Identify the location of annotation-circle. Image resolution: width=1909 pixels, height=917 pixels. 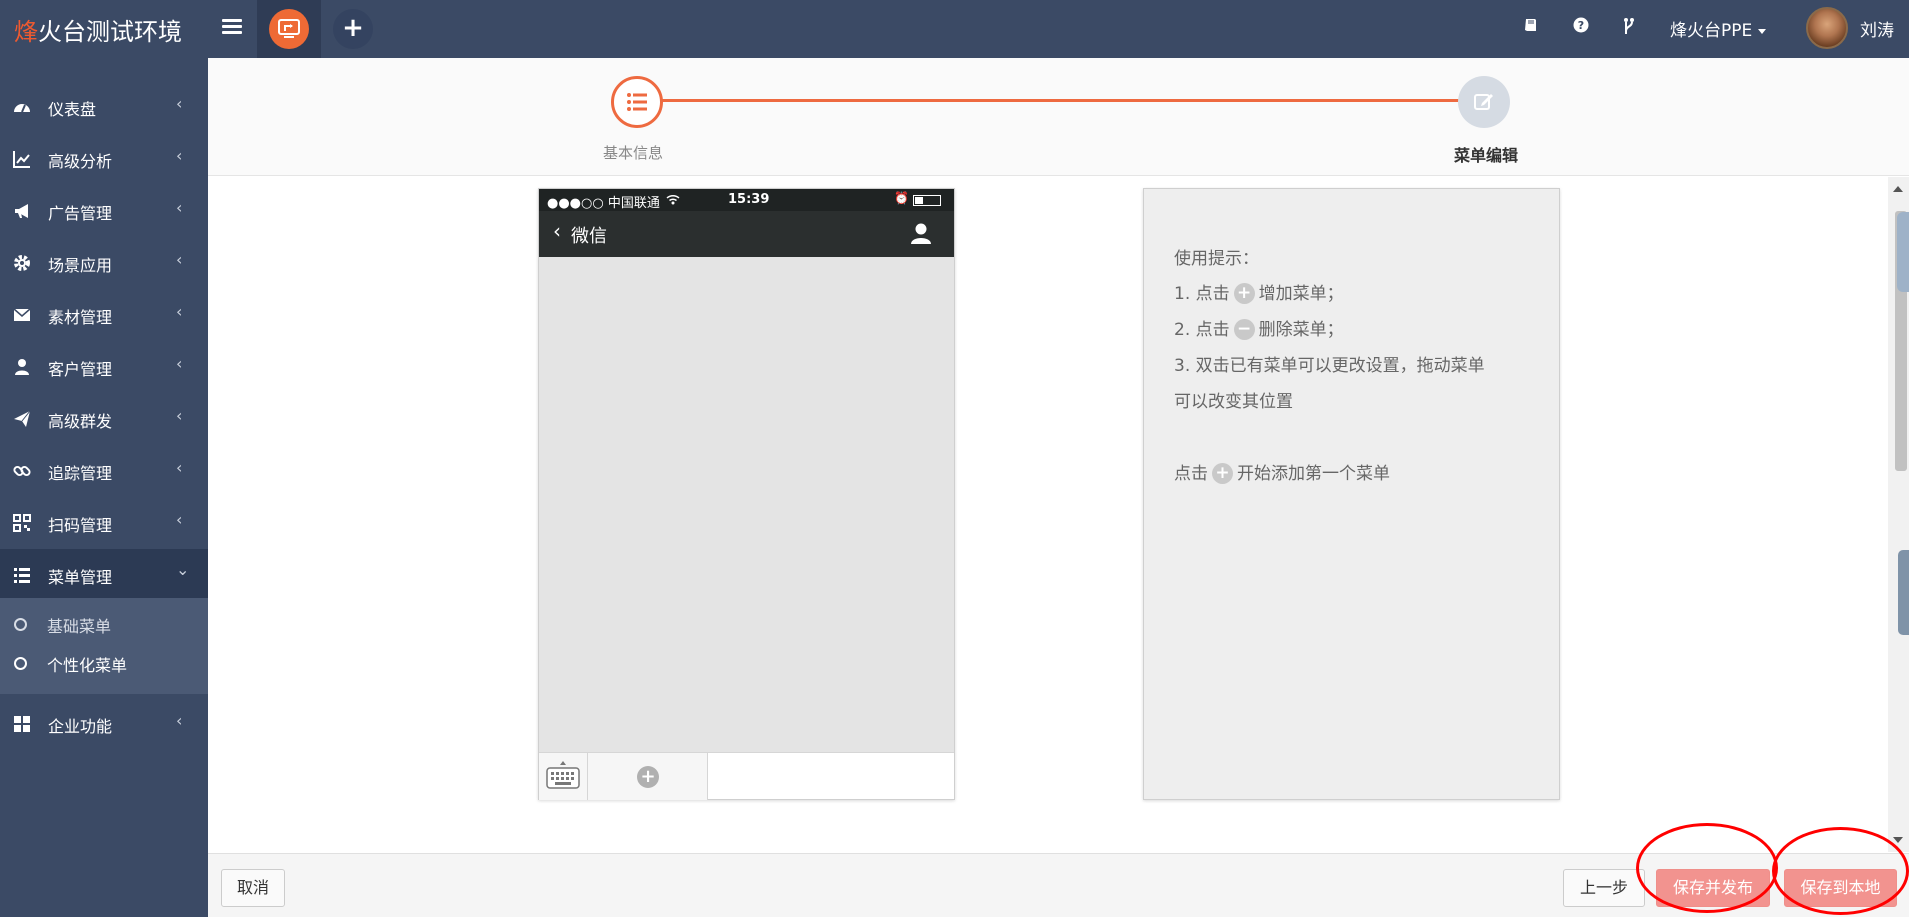
(1707, 868).